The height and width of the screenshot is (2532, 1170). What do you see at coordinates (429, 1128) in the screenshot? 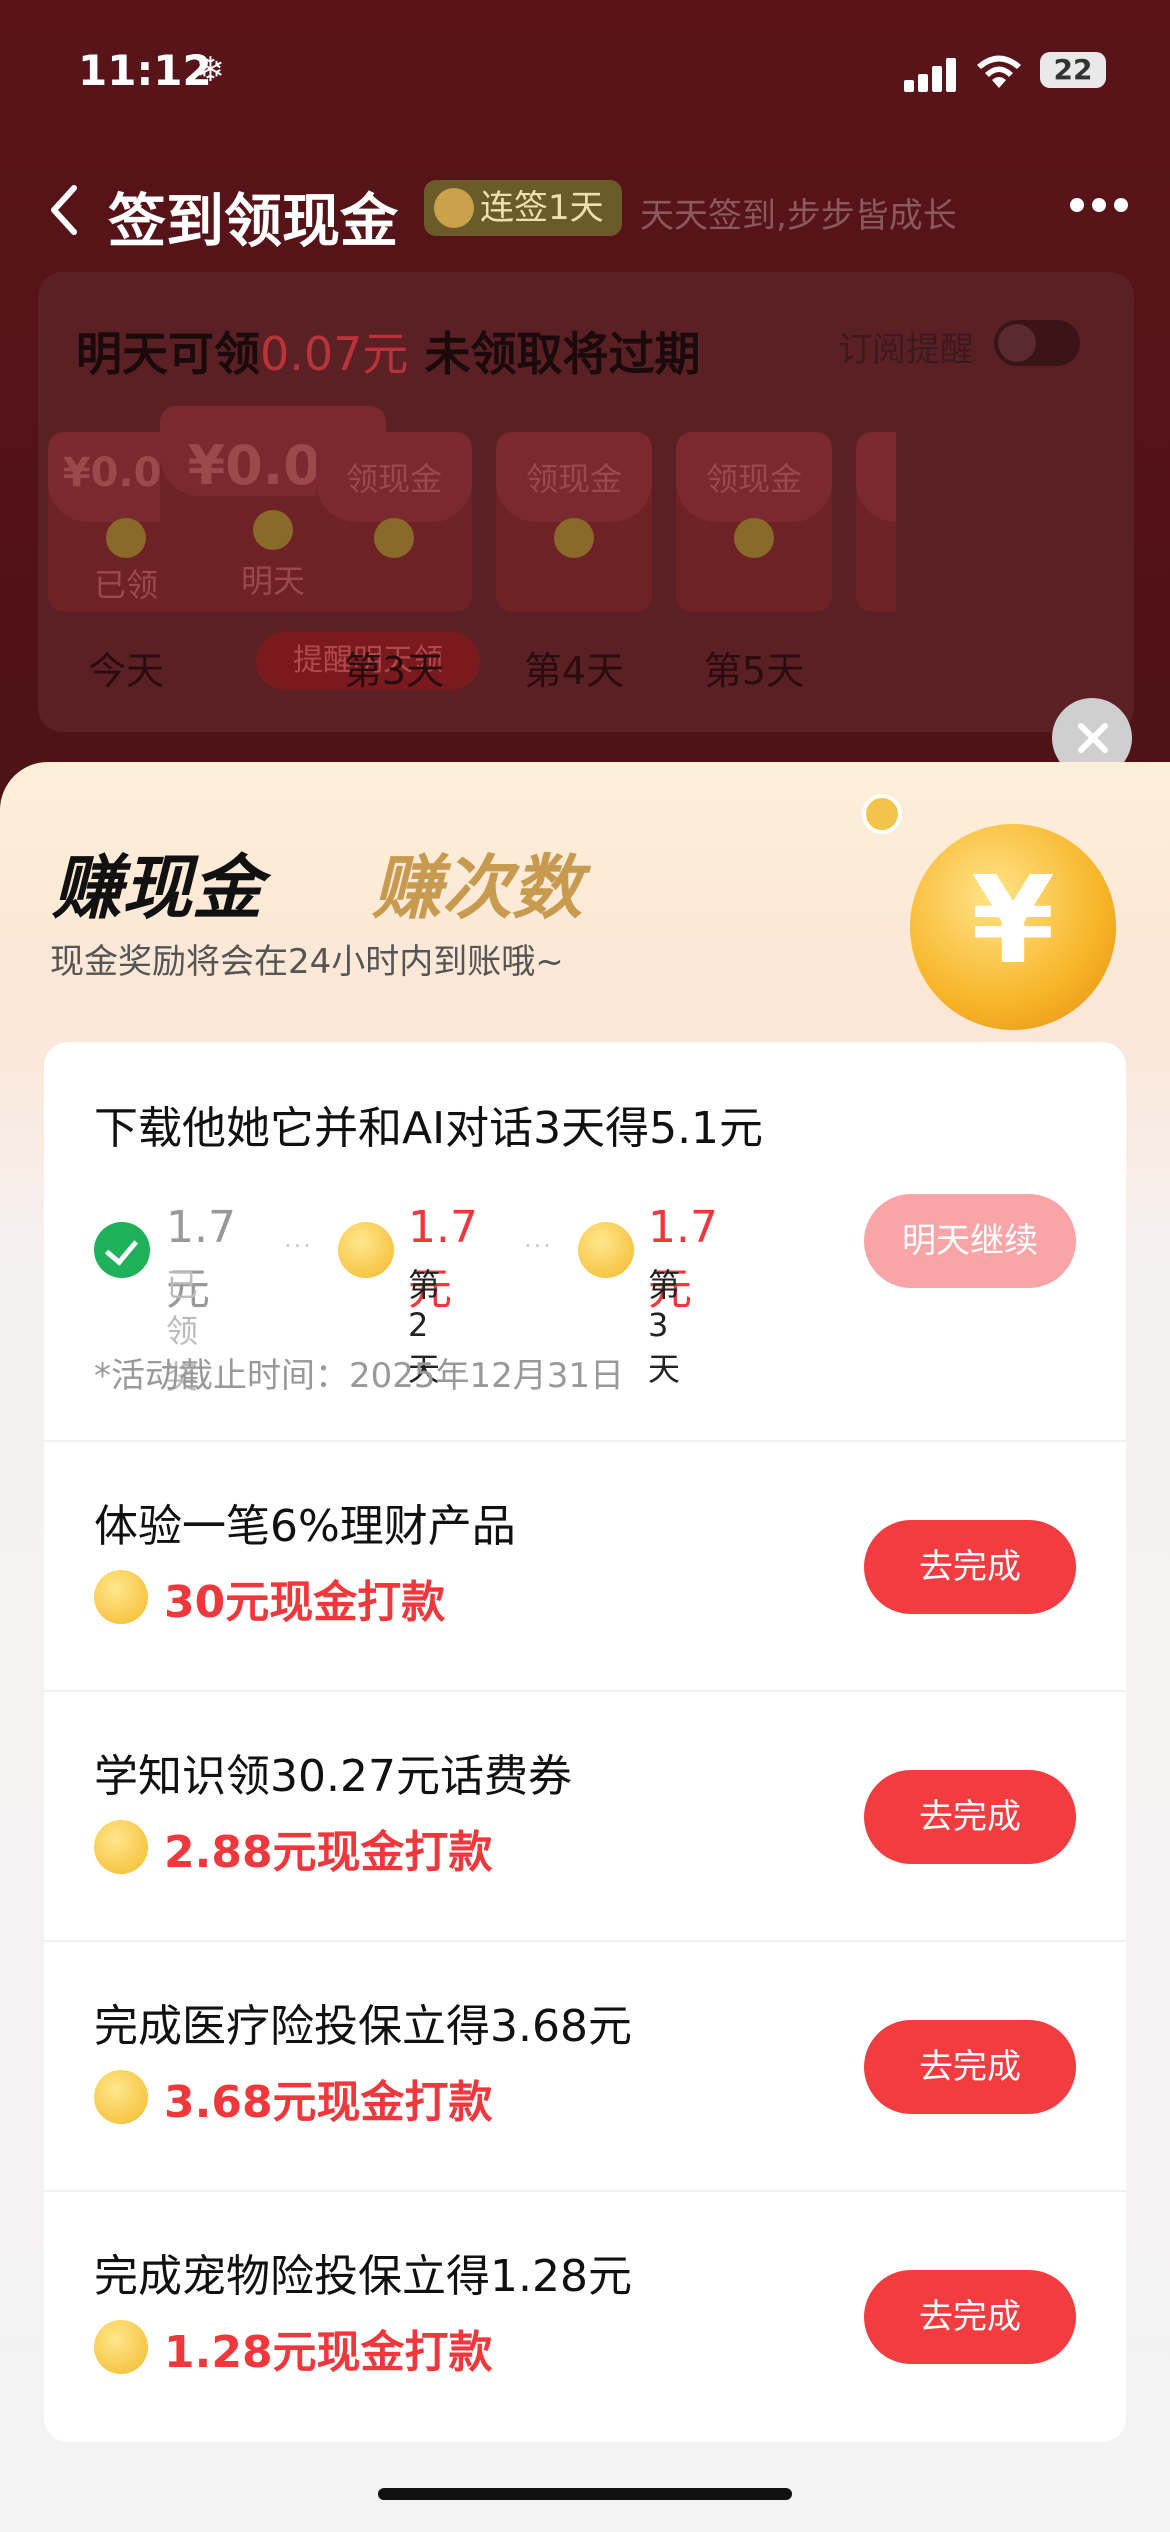
I see `task-title: 下载他她它并和AI对话3天得5.1元` at bounding box center [429, 1128].